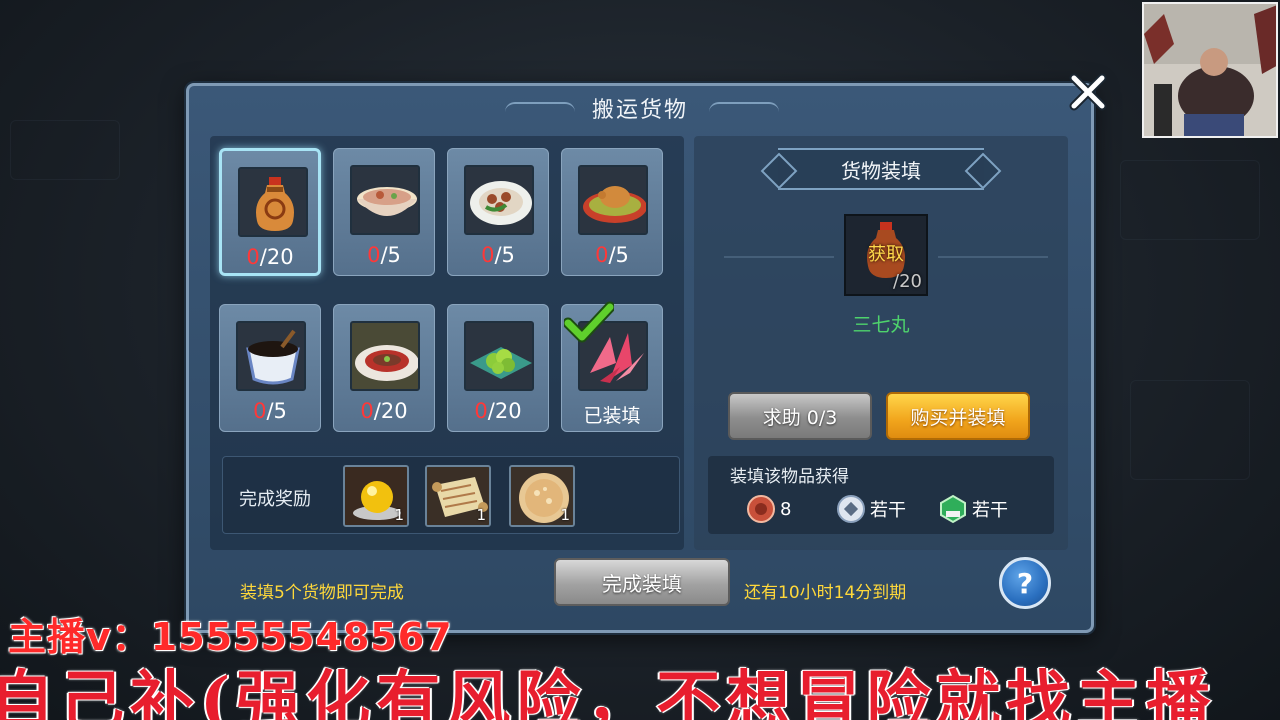 This screenshot has width=1280, height=720. What do you see at coordinates (612, 416) in the screenshot?
I see `item-loaded-status: 已装填` at bounding box center [612, 416].